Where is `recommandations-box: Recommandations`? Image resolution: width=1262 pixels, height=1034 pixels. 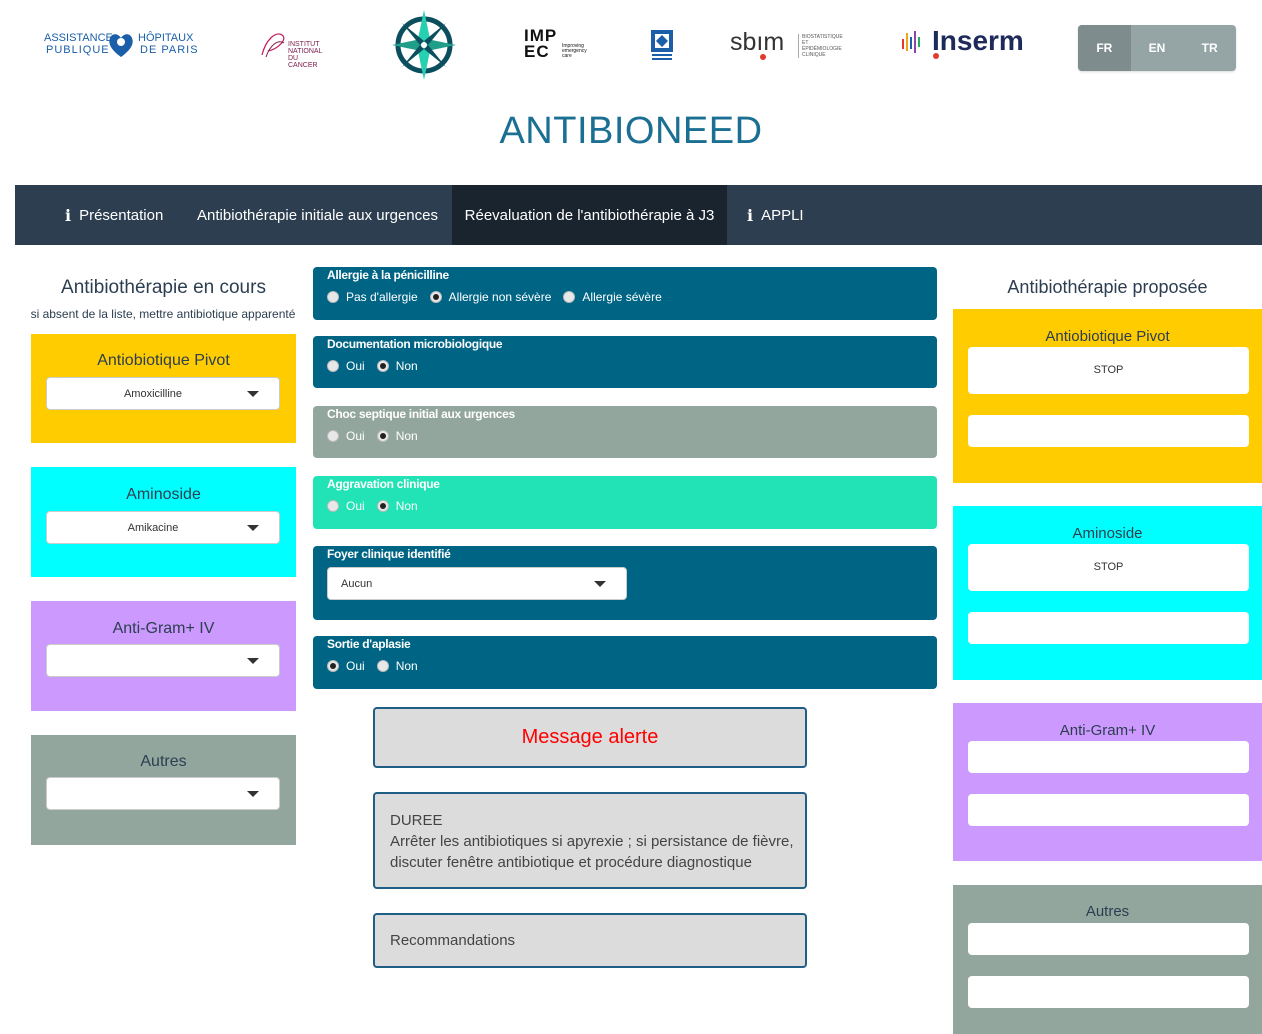 recommandations-box: Recommandations is located at coordinates (590, 940).